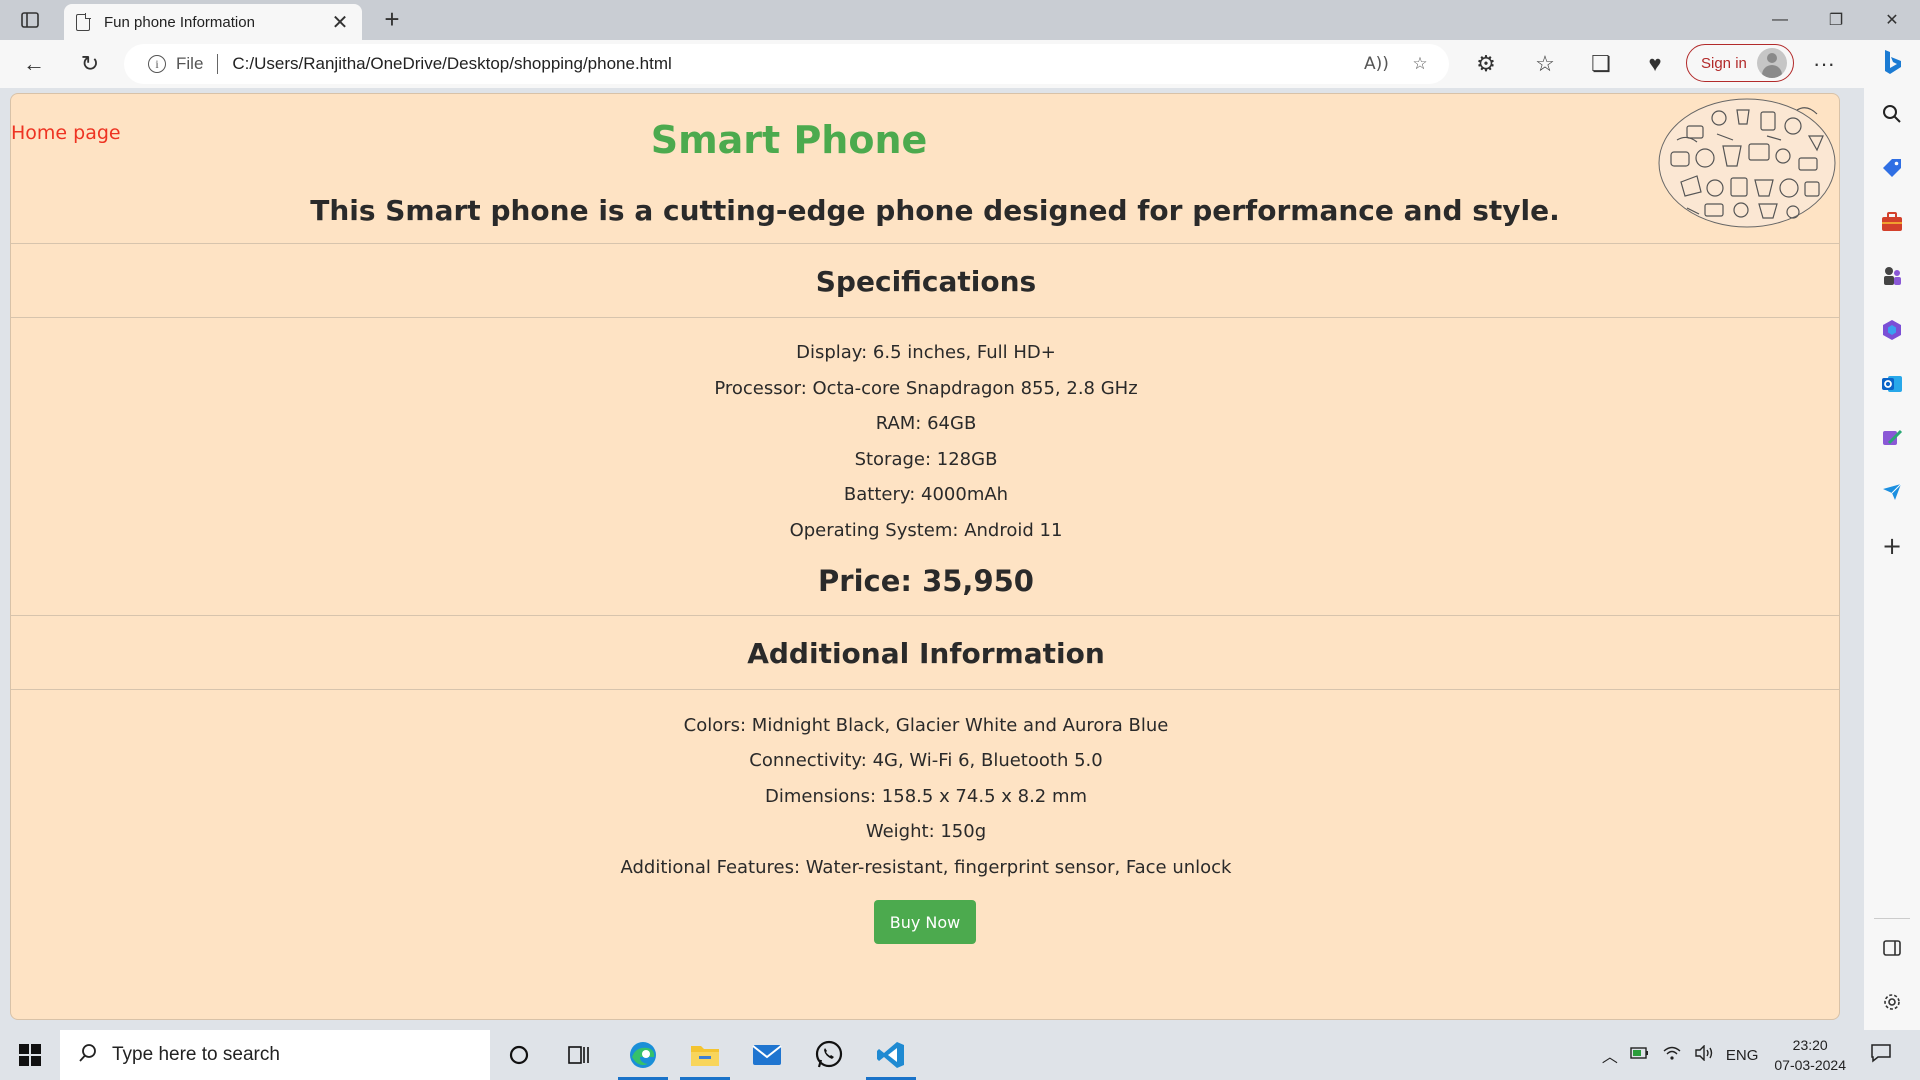 The height and width of the screenshot is (1080, 1920). What do you see at coordinates (926, 423) in the screenshot?
I see `spec-item: RAM: 64GB` at bounding box center [926, 423].